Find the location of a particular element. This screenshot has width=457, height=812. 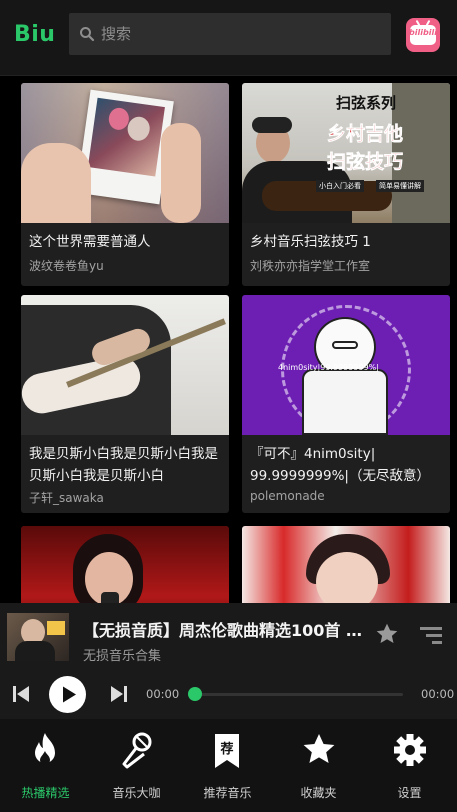

bookmark-glyph: 荐 is located at coordinates (226, 749).